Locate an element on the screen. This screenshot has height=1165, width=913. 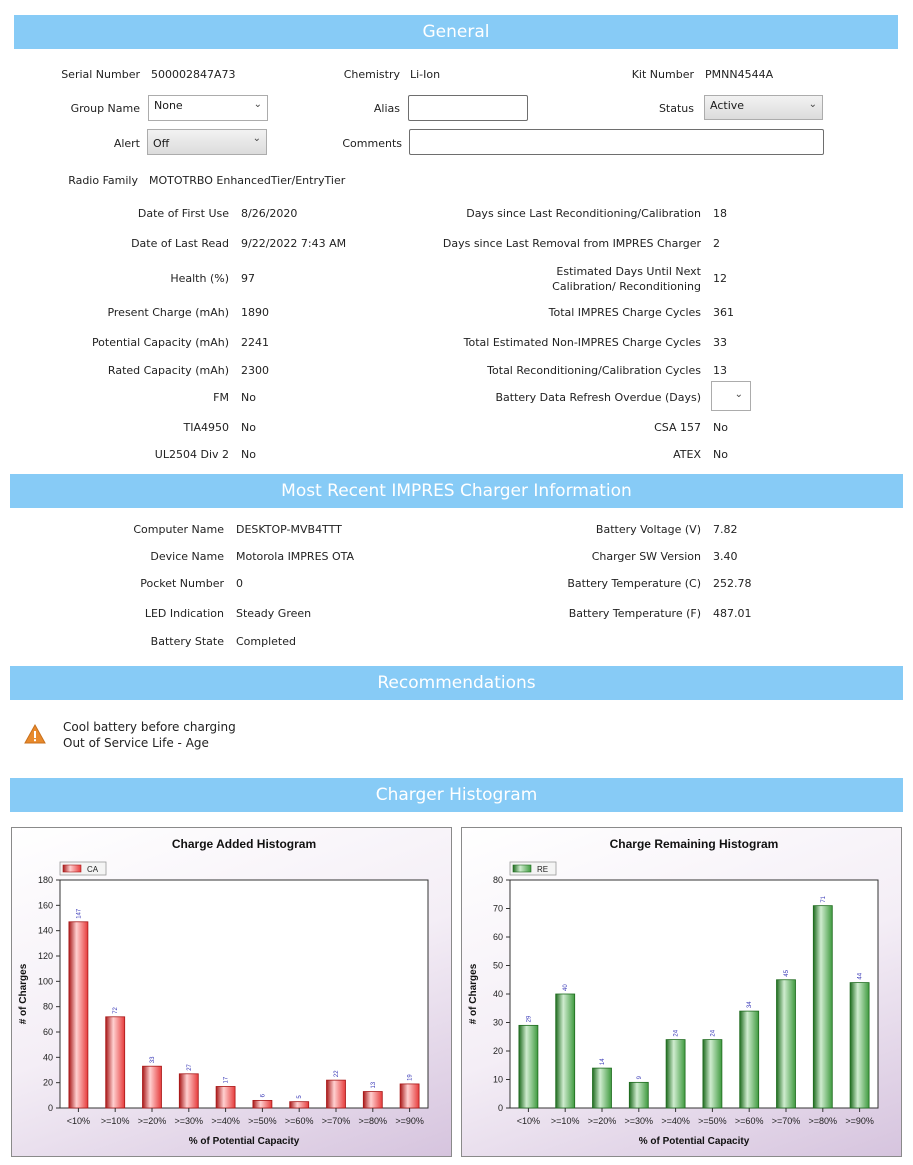
detail-label: Total Estimated Non-IMPRES Charge Cycles is located at coordinates (582, 342).